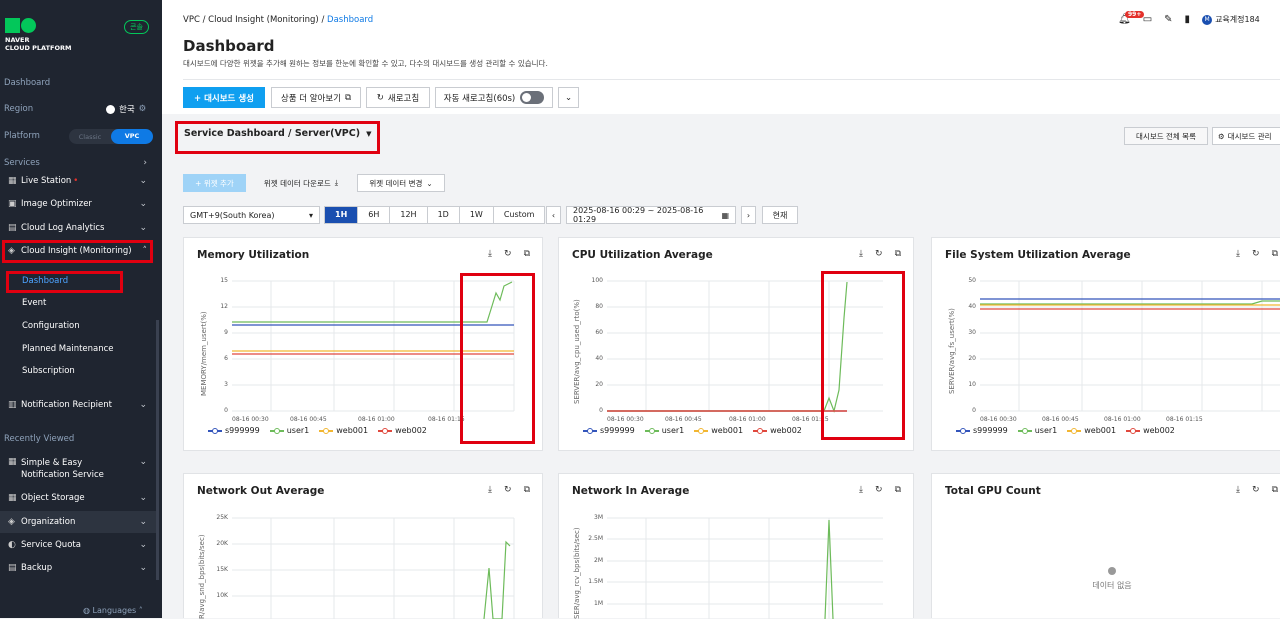  I want to click on now-button: 현재, so click(780, 215).